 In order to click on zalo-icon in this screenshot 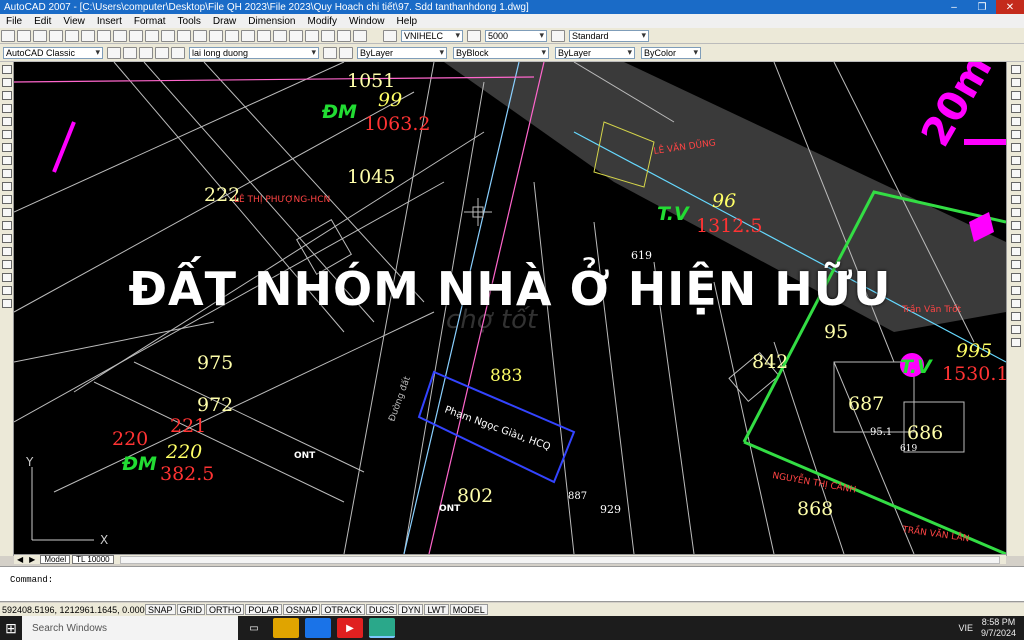, I will do `click(318, 628)`.